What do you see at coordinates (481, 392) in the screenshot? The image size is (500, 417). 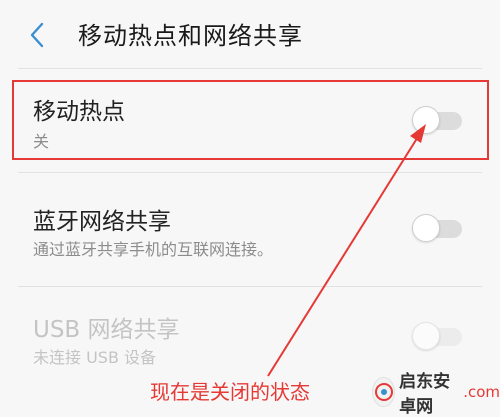 I see `watermark-domain: .com` at bounding box center [481, 392].